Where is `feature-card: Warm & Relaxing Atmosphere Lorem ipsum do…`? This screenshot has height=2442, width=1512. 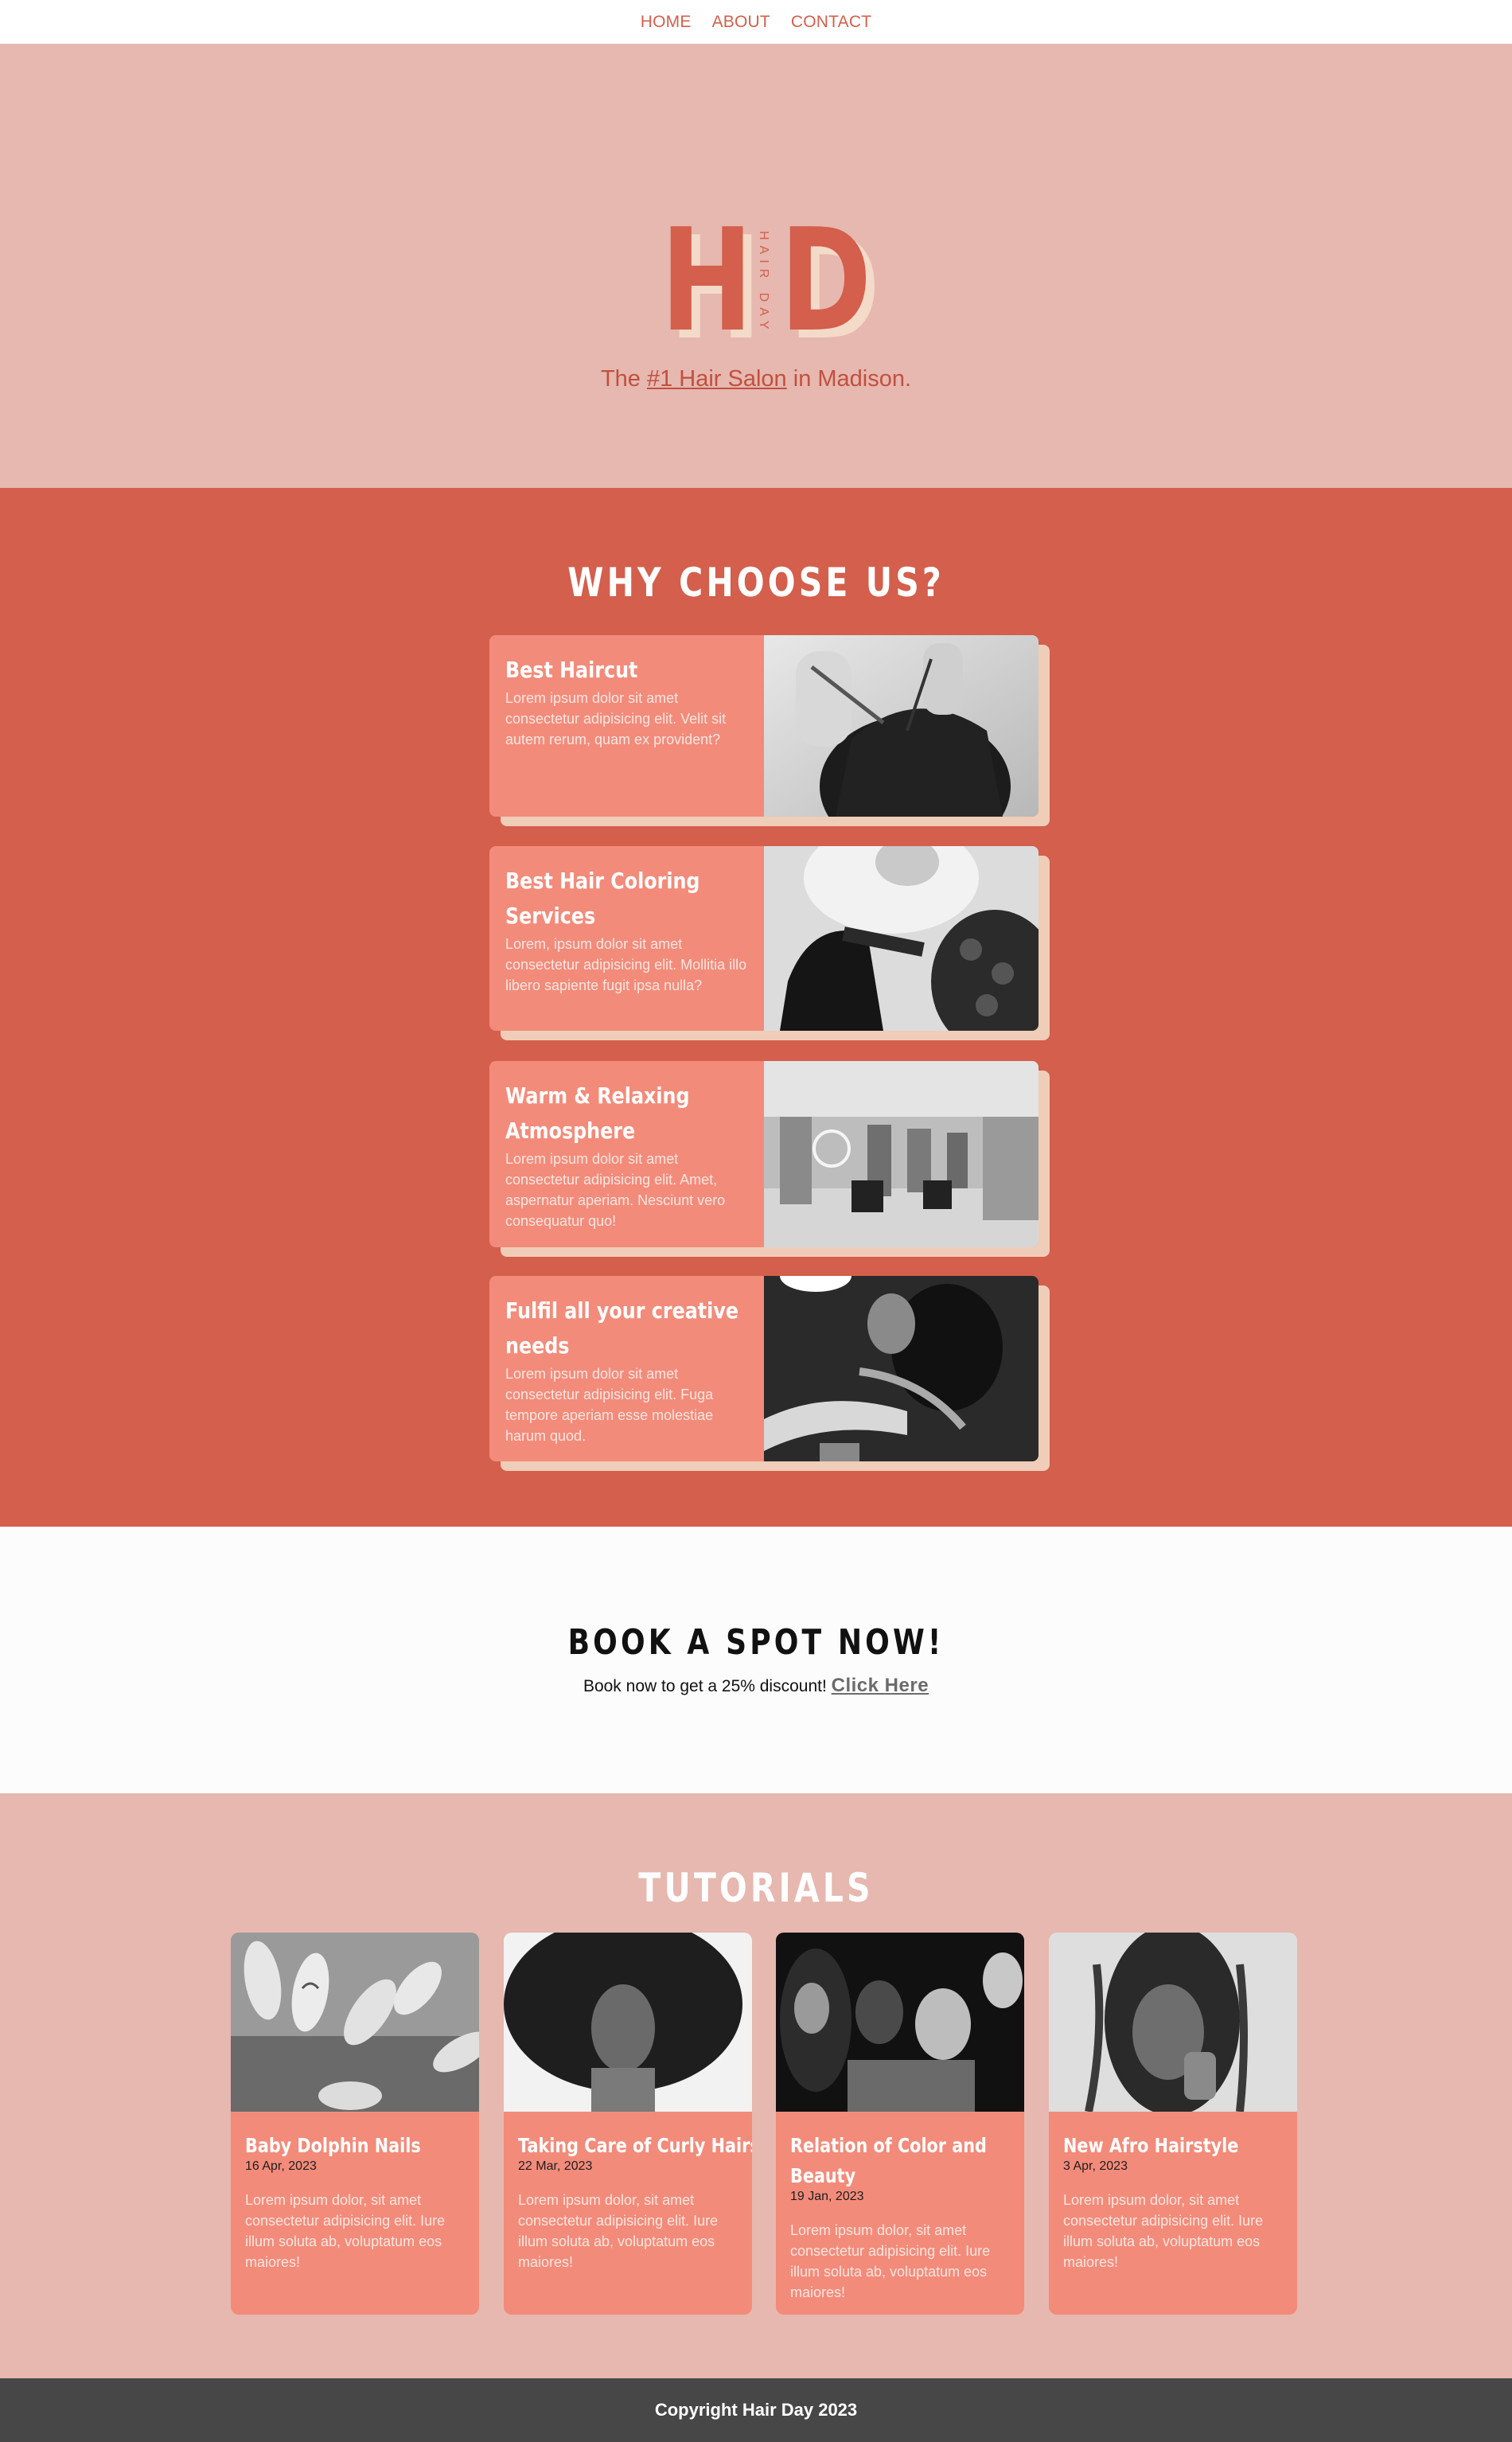 feature-card: Warm & Relaxing Atmosphere Lorem ipsum do… is located at coordinates (769, 1159).